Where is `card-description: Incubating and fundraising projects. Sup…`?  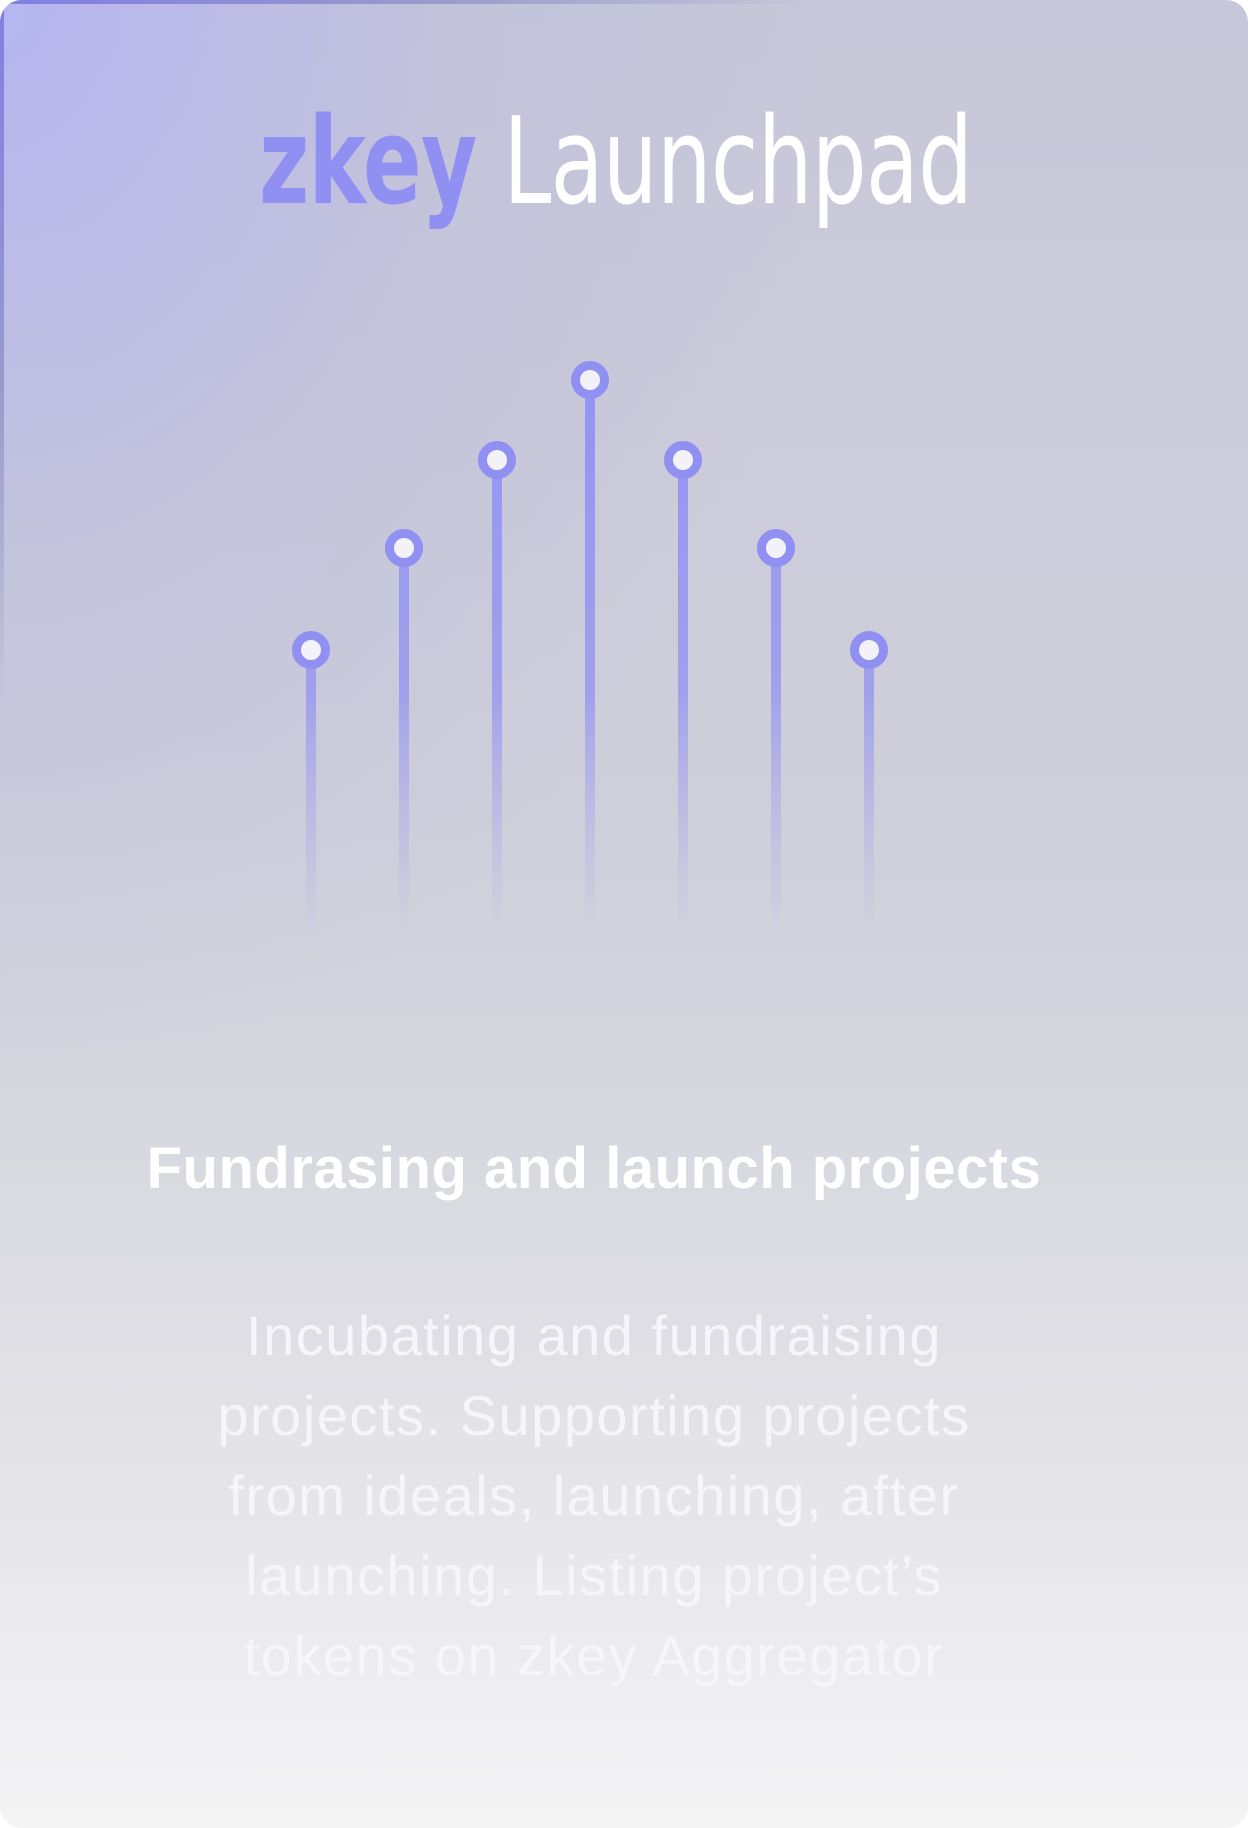 card-description: Incubating and fundraising projects. Sup… is located at coordinates (594, 1495).